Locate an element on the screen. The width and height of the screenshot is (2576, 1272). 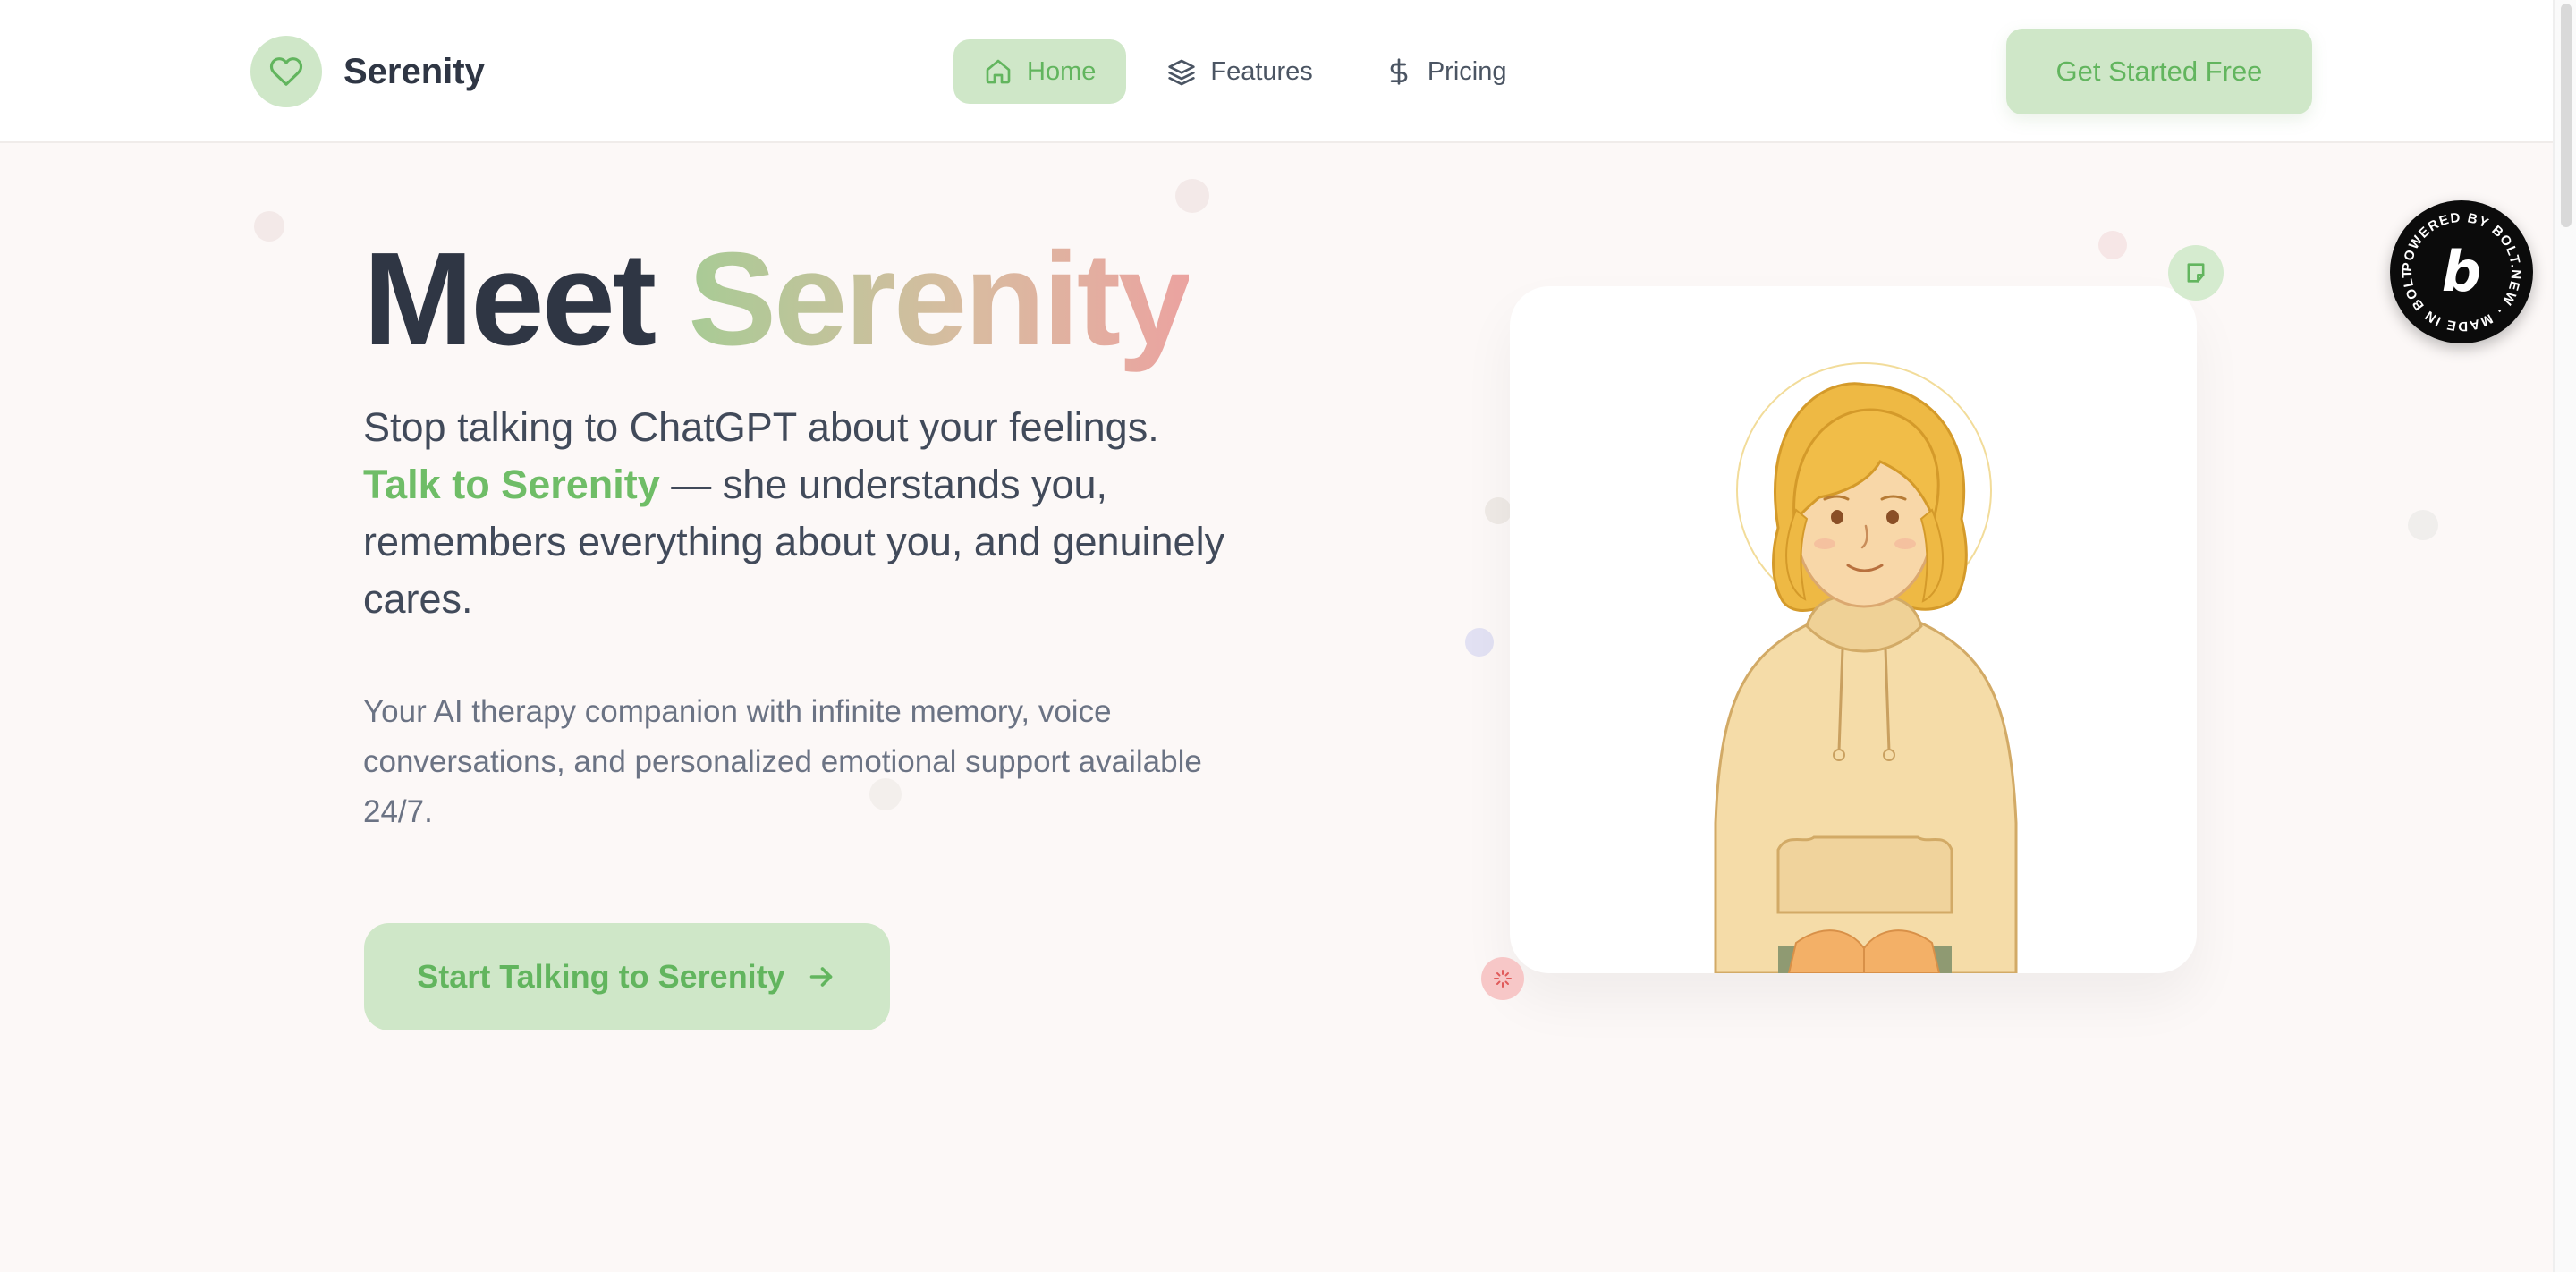
page-scrollbar is located at coordinates (2564, 636).